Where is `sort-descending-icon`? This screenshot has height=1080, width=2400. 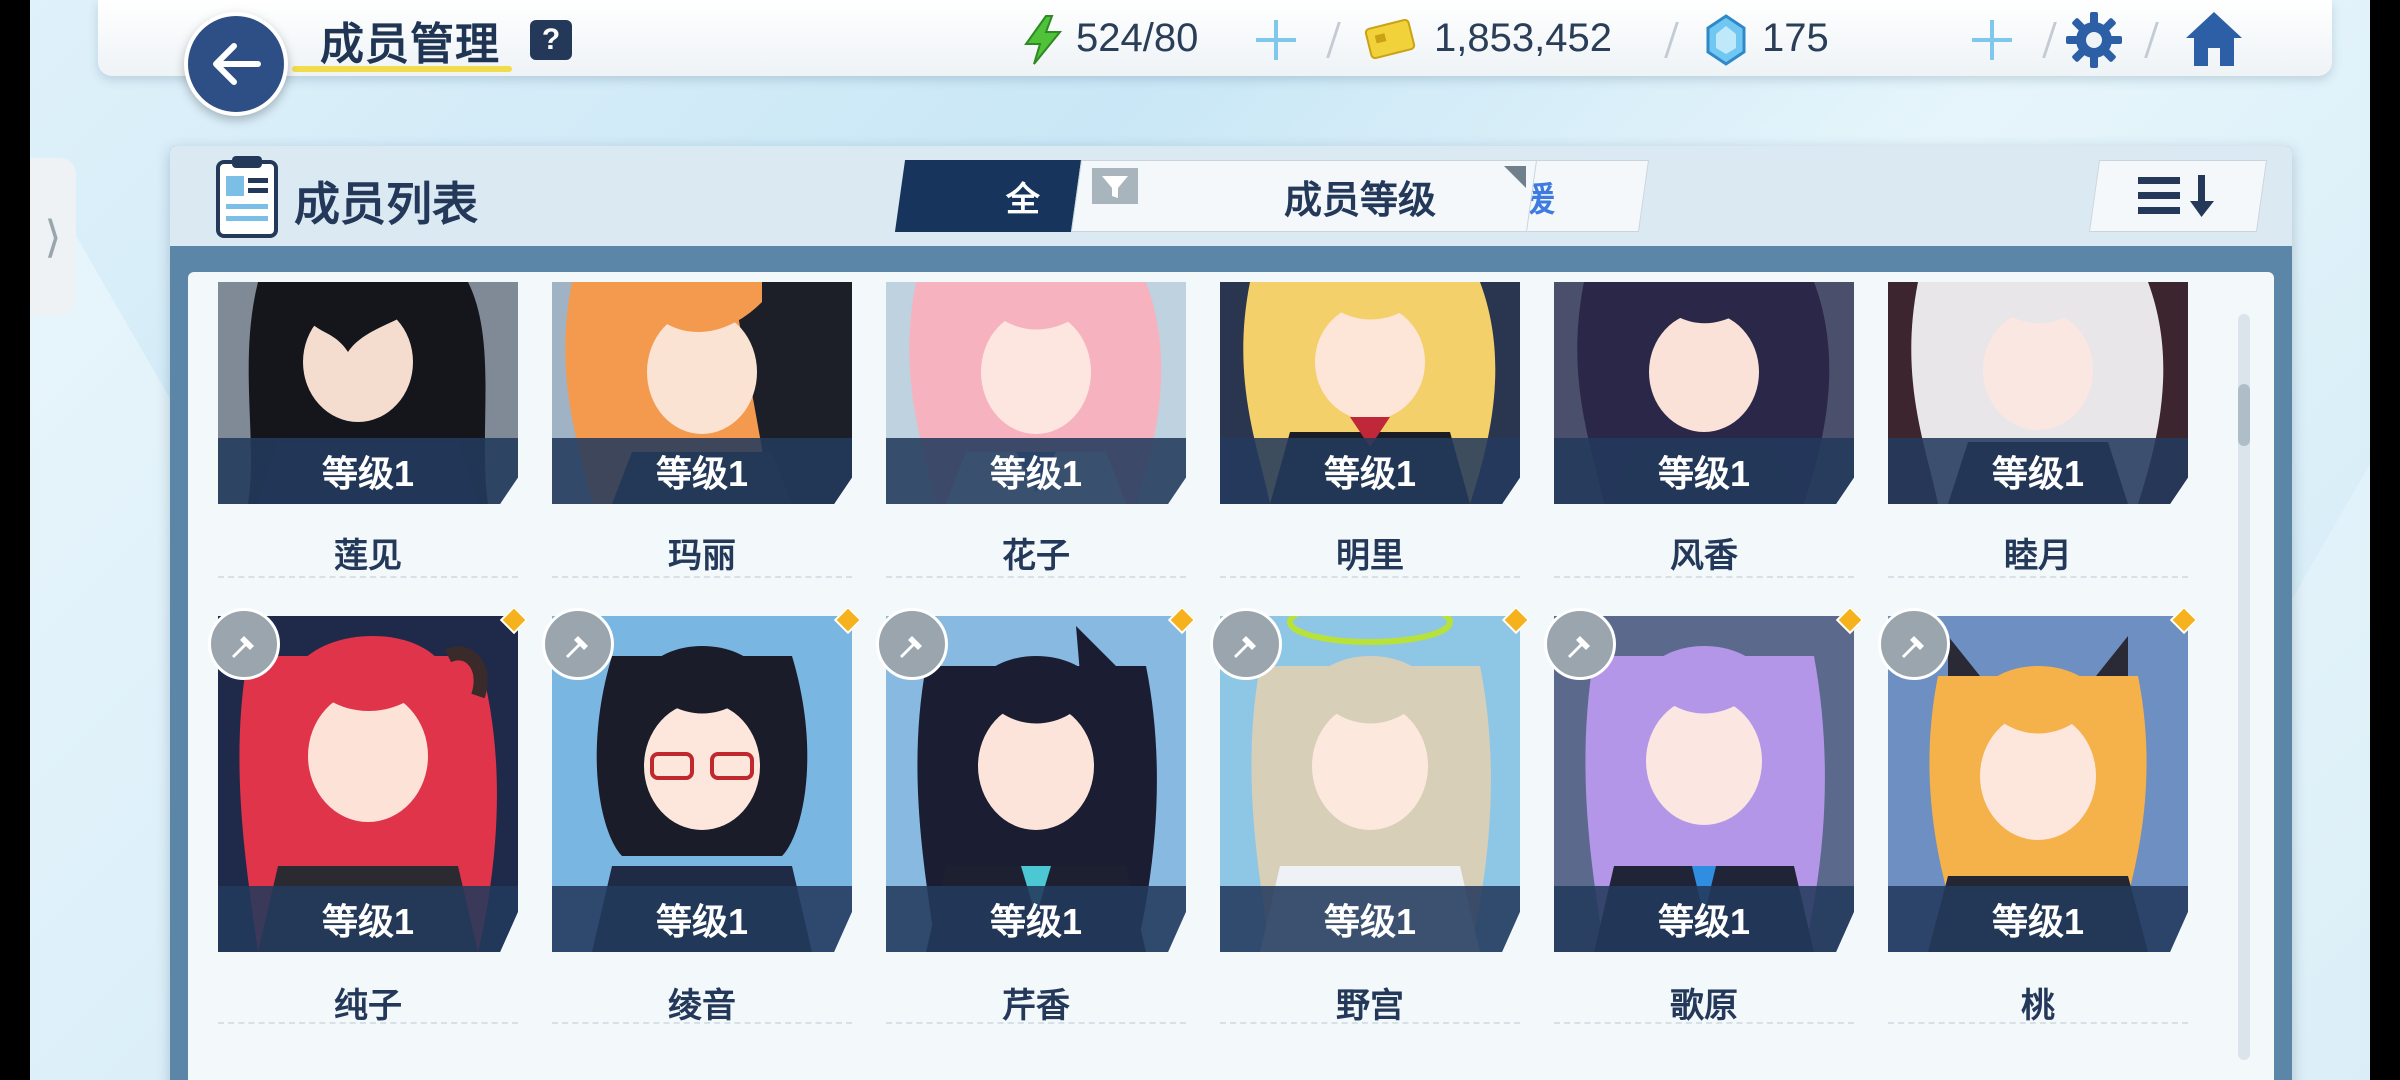 sort-descending-icon is located at coordinates (2176, 196).